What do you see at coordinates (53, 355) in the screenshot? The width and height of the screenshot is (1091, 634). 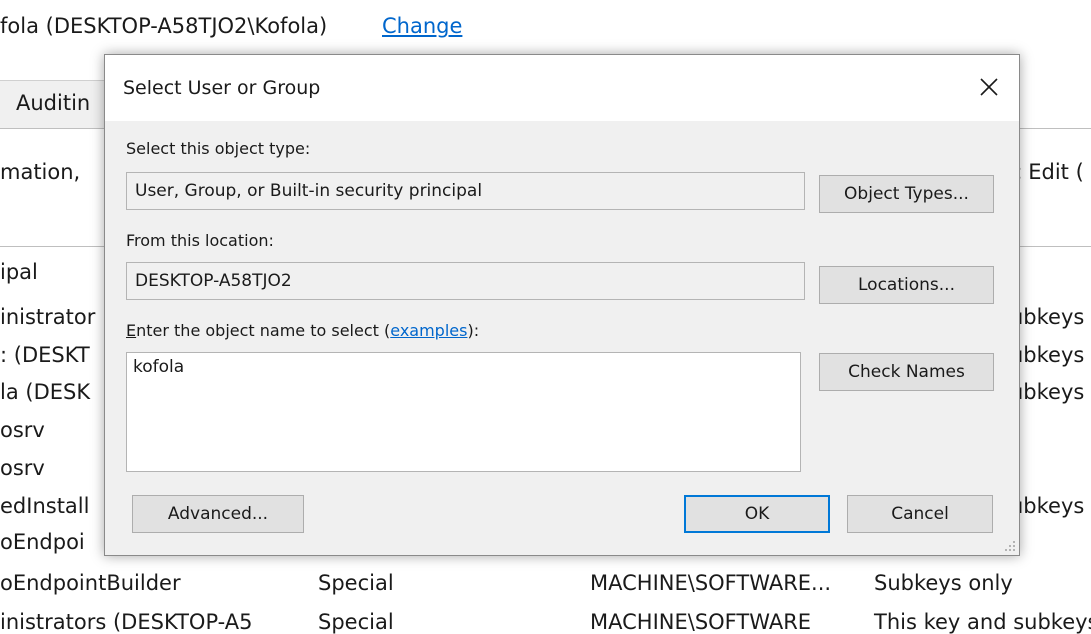 I see `table-row: : (DESKT` at bounding box center [53, 355].